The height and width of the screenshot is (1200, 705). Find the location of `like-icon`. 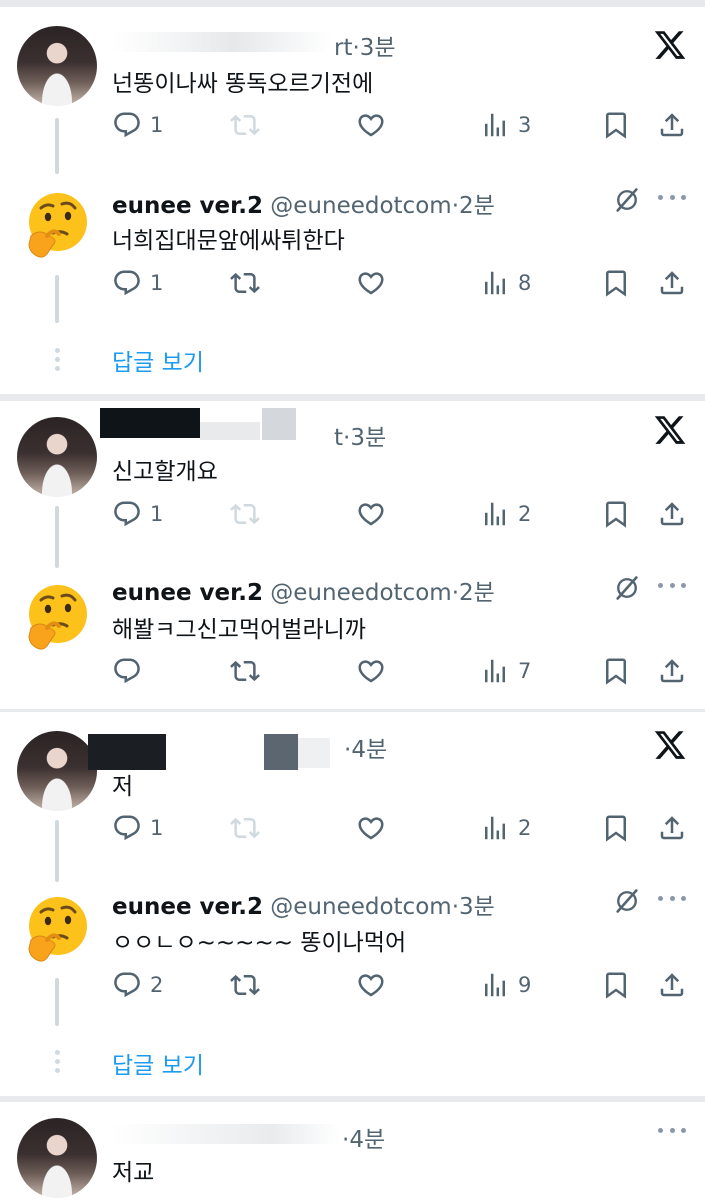

like-icon is located at coordinates (371, 283).